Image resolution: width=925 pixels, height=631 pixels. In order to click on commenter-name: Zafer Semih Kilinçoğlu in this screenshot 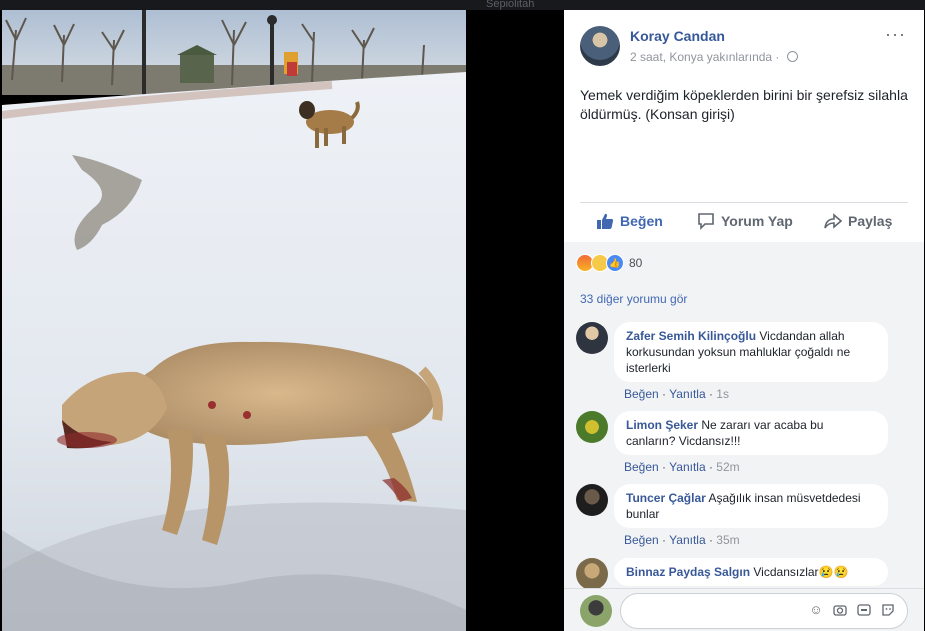, I will do `click(691, 336)`.